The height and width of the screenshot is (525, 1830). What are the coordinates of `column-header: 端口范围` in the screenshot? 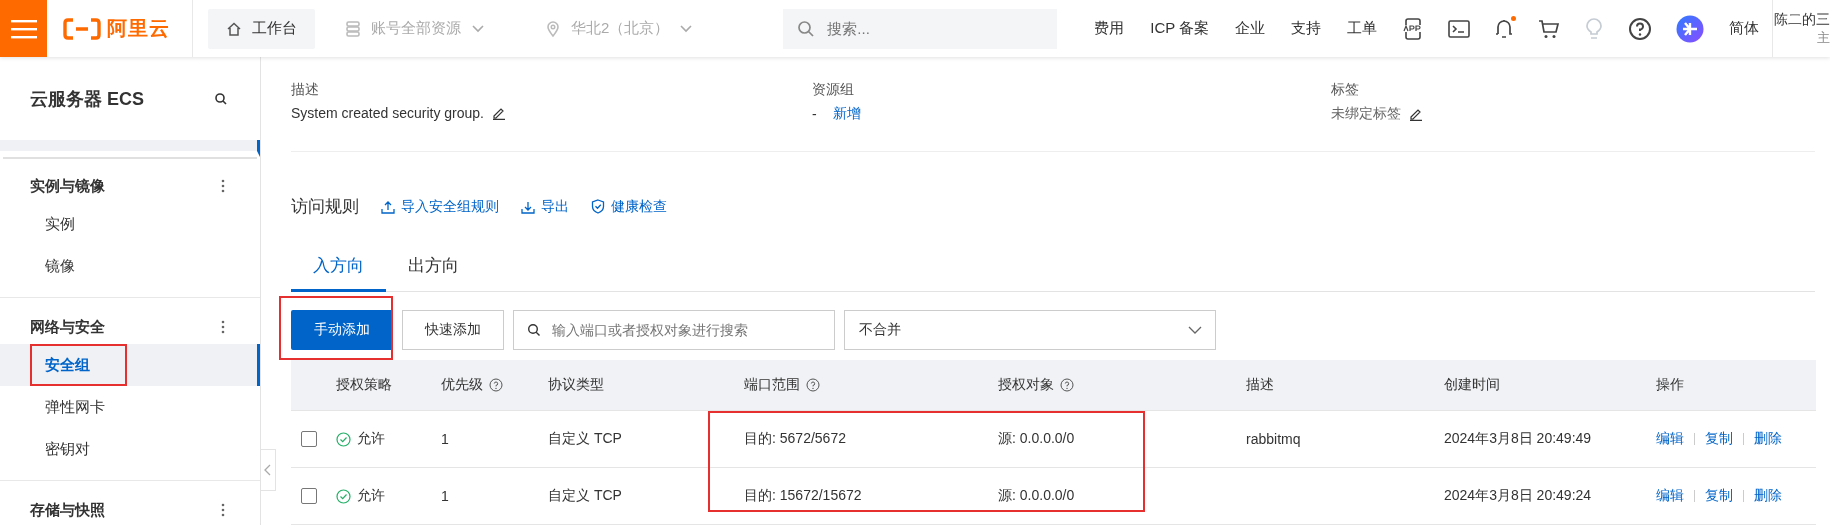 It's located at (772, 385).